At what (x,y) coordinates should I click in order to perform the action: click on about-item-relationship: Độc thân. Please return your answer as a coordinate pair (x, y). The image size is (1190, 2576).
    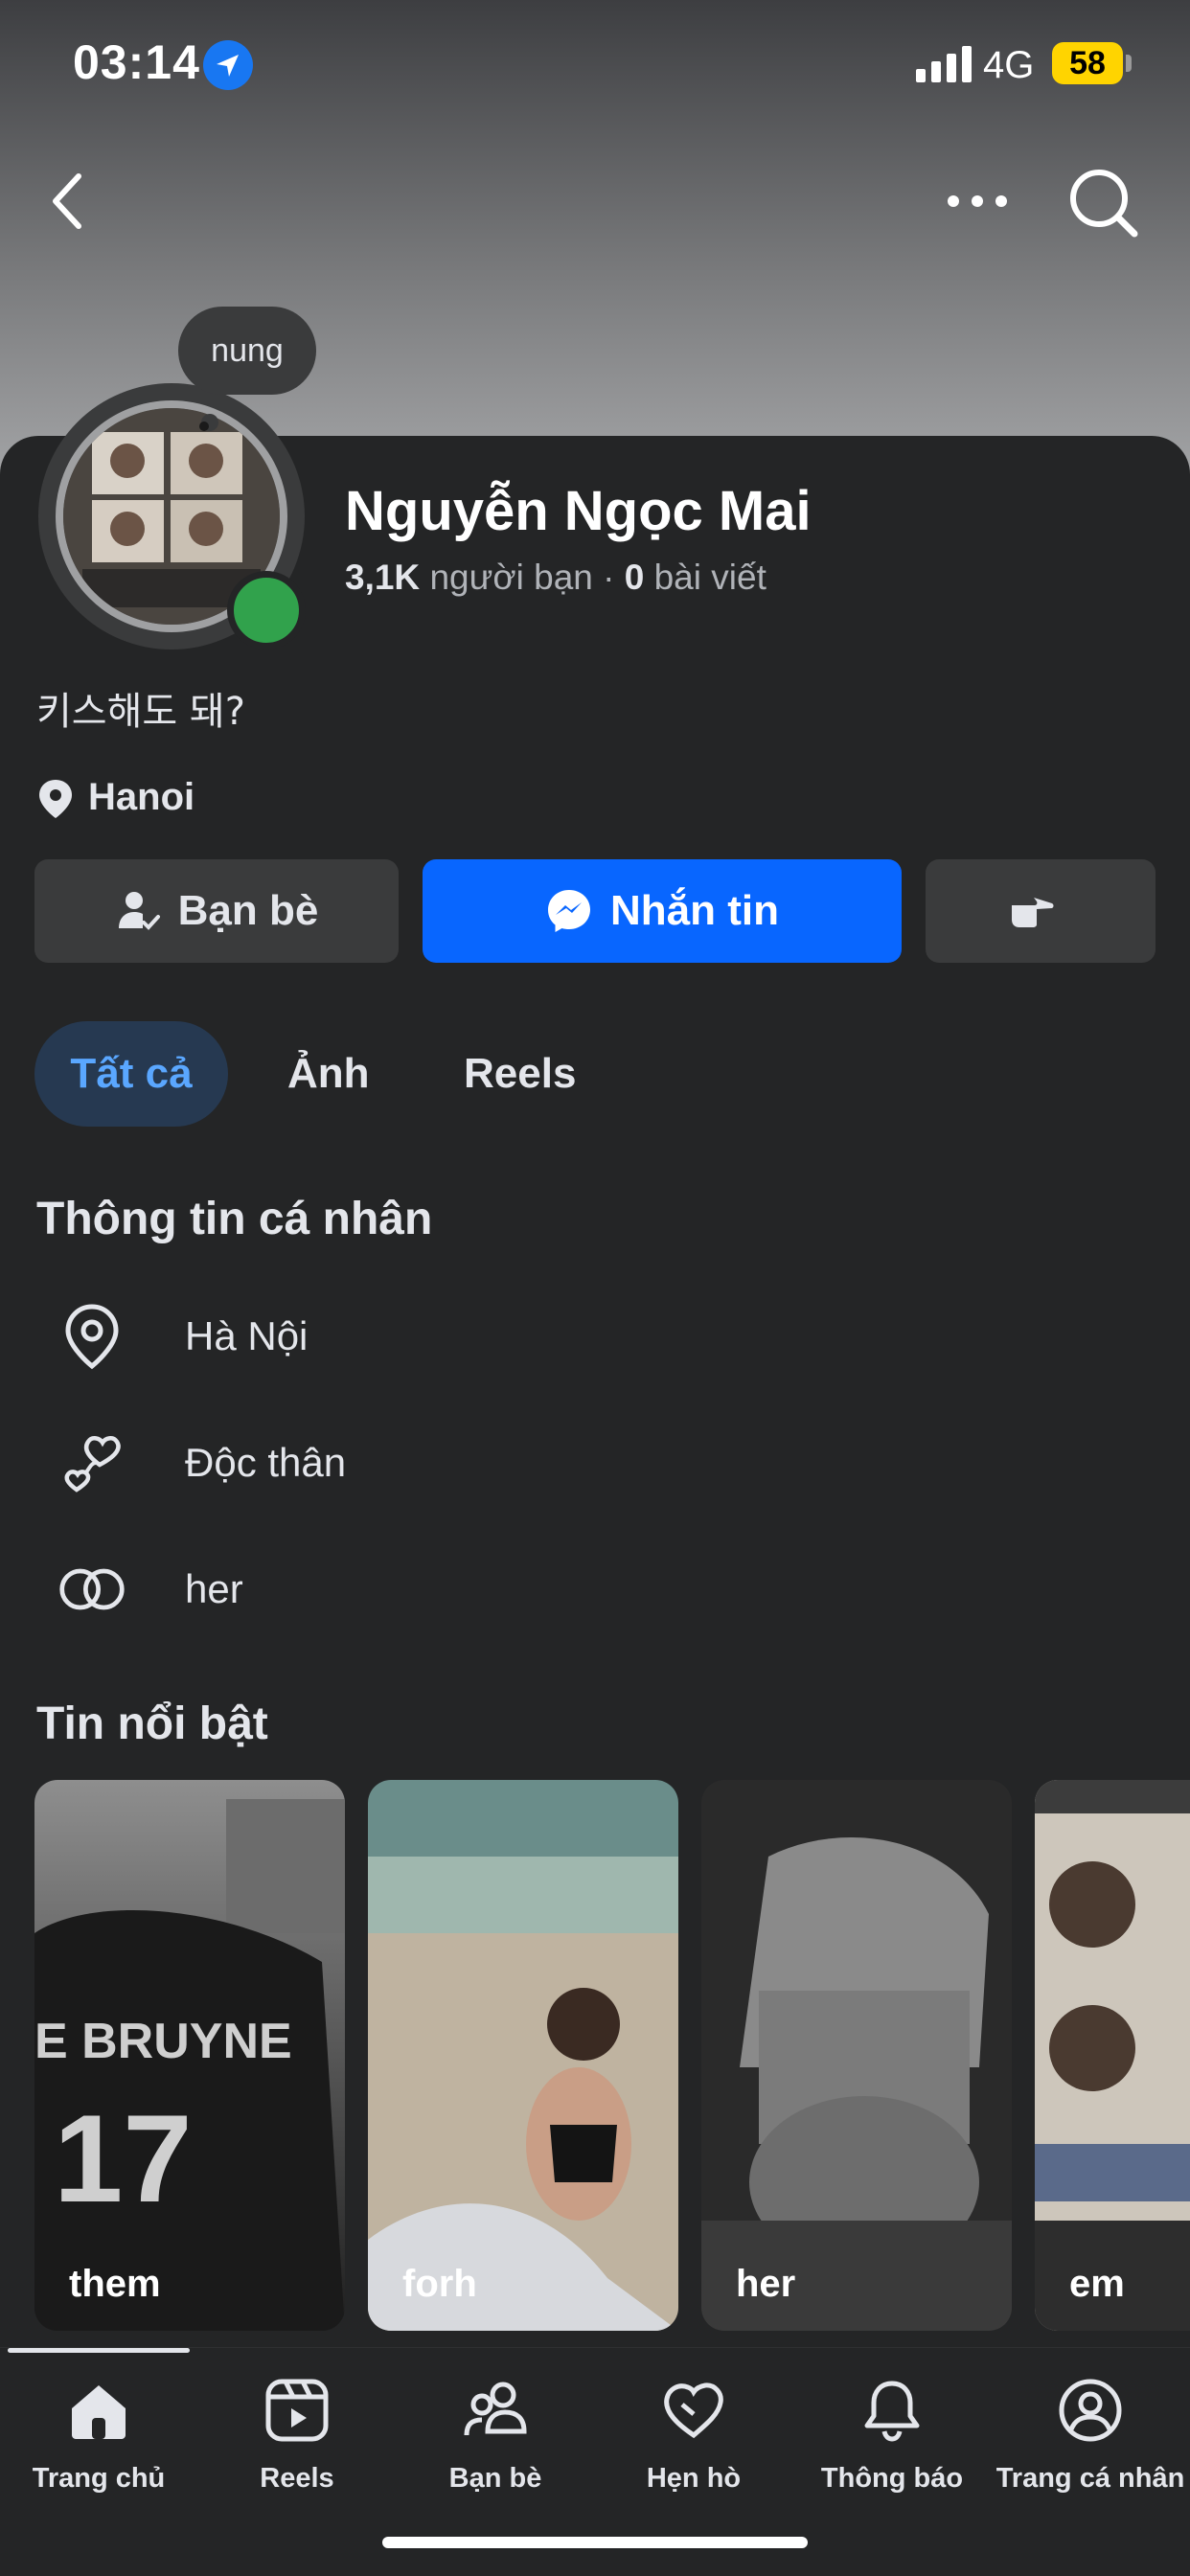
    Looking at the image, I should click on (202, 1463).